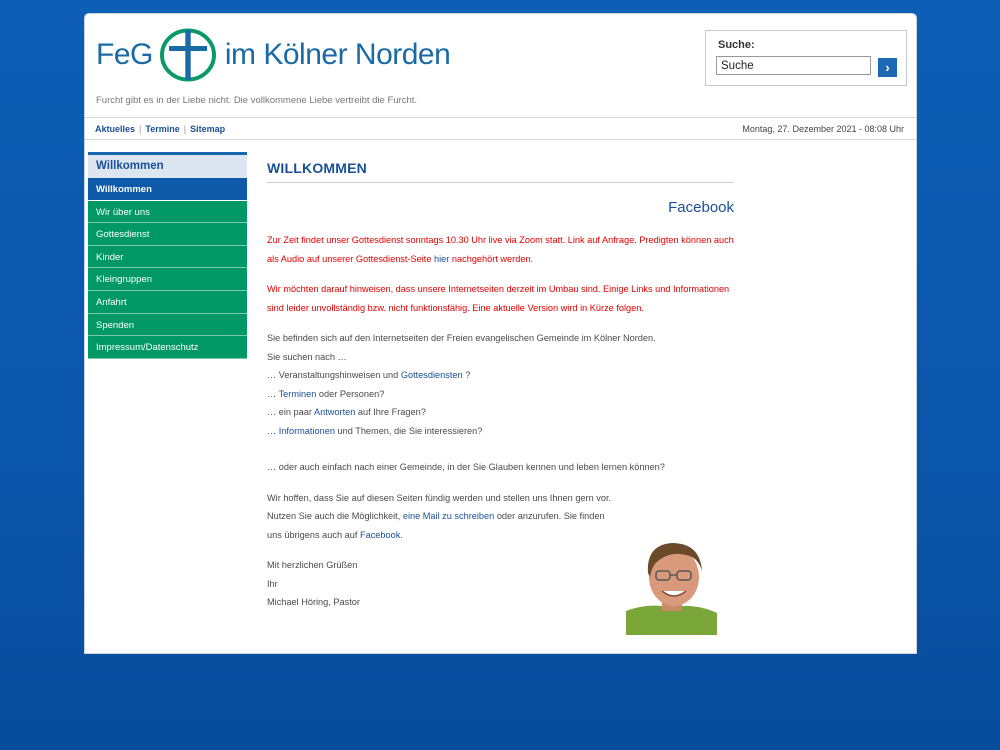 The image size is (1000, 750). What do you see at coordinates (312, 565) in the screenshot?
I see `greeting-line-1: Mit herzlichen Grüßen` at bounding box center [312, 565].